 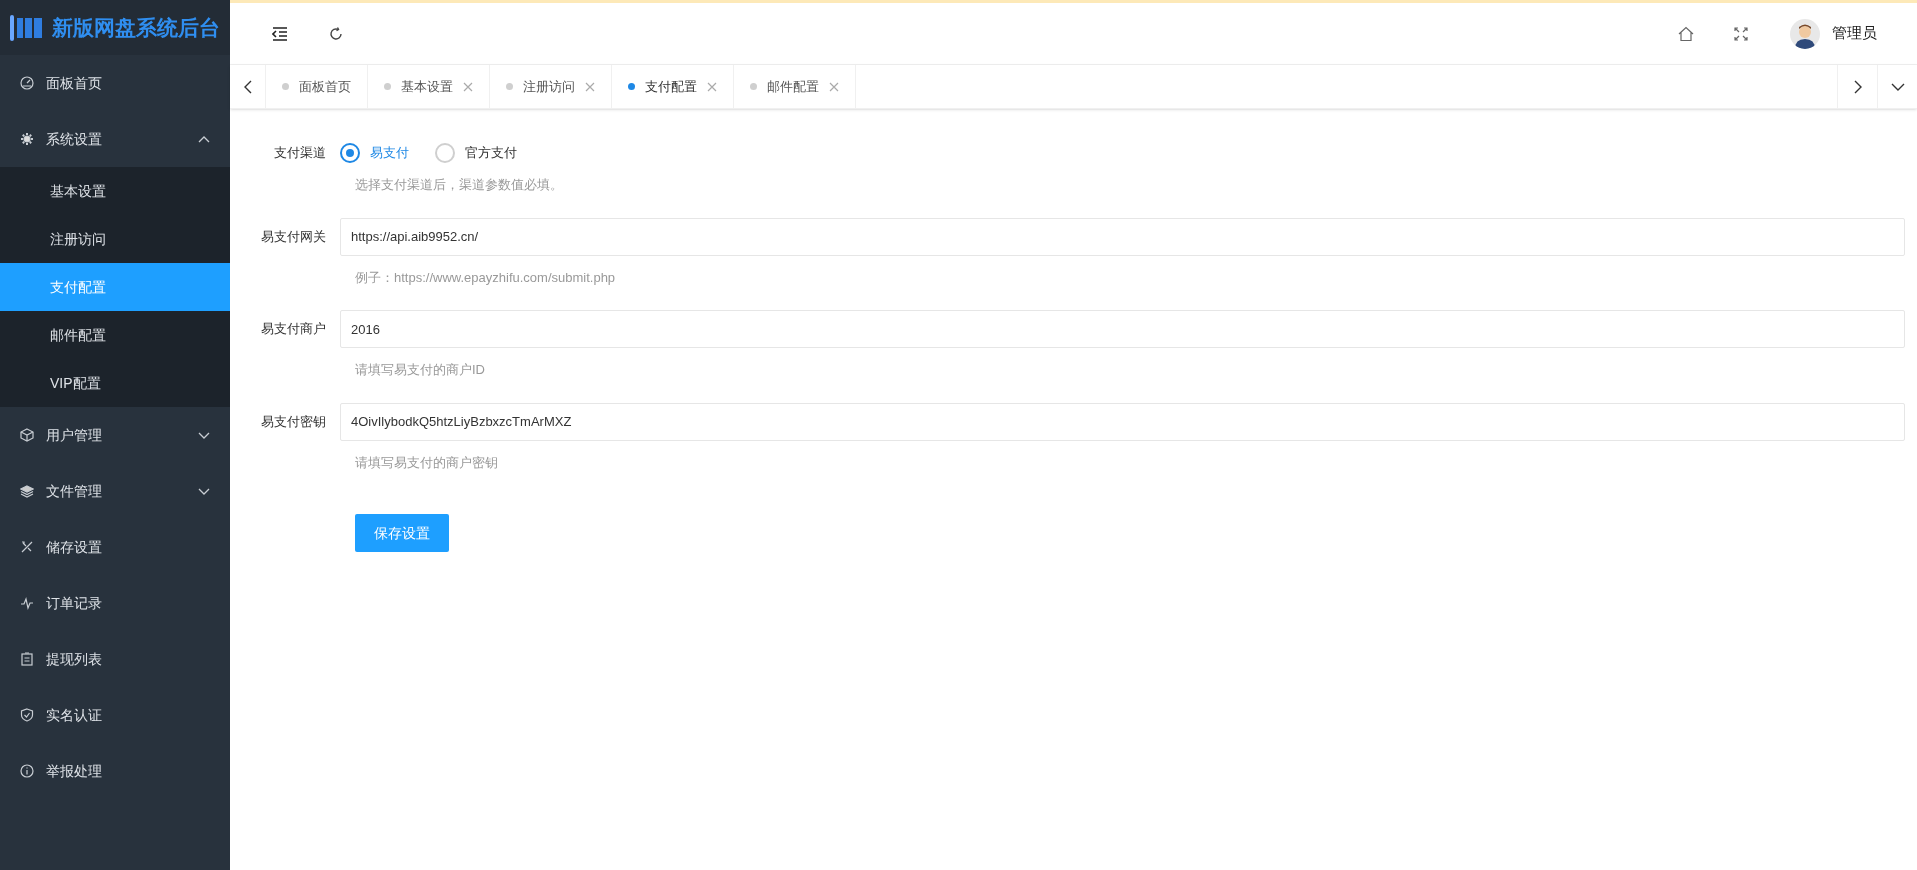 What do you see at coordinates (420, 370) in the screenshot?
I see `help-text: 请填写易支付的商户ID` at bounding box center [420, 370].